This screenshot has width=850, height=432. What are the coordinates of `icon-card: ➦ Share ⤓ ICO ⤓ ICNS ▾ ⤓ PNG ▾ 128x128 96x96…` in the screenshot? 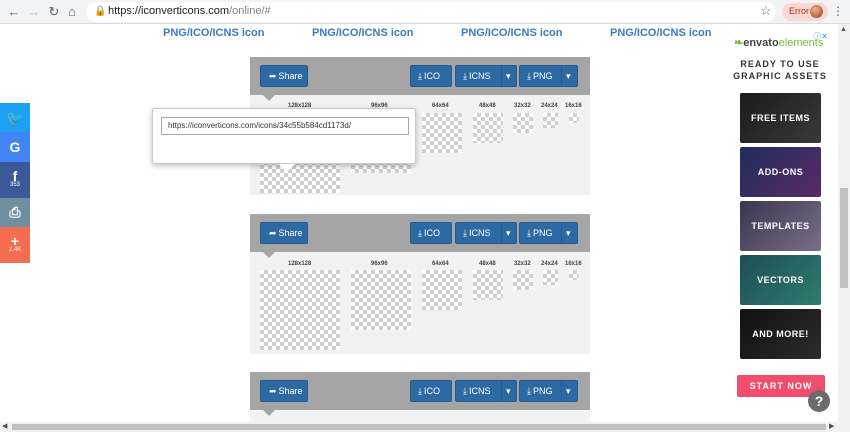 It's located at (420, 284).